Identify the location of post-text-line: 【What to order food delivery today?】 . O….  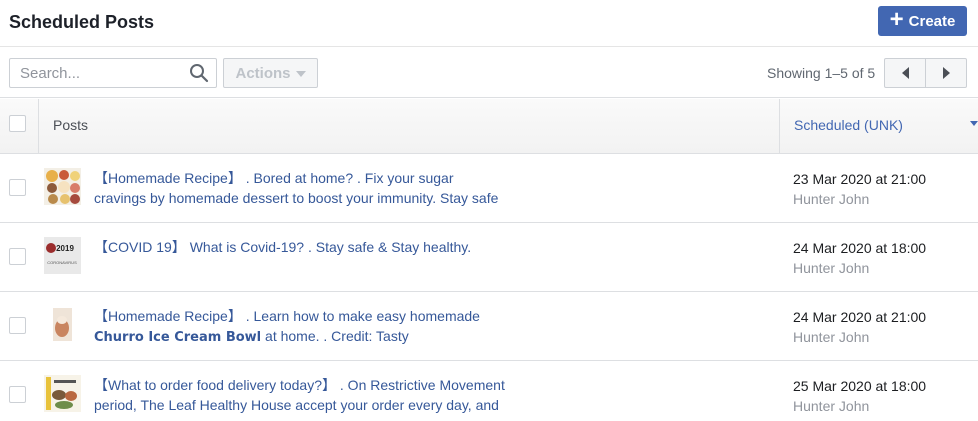
(299, 385).